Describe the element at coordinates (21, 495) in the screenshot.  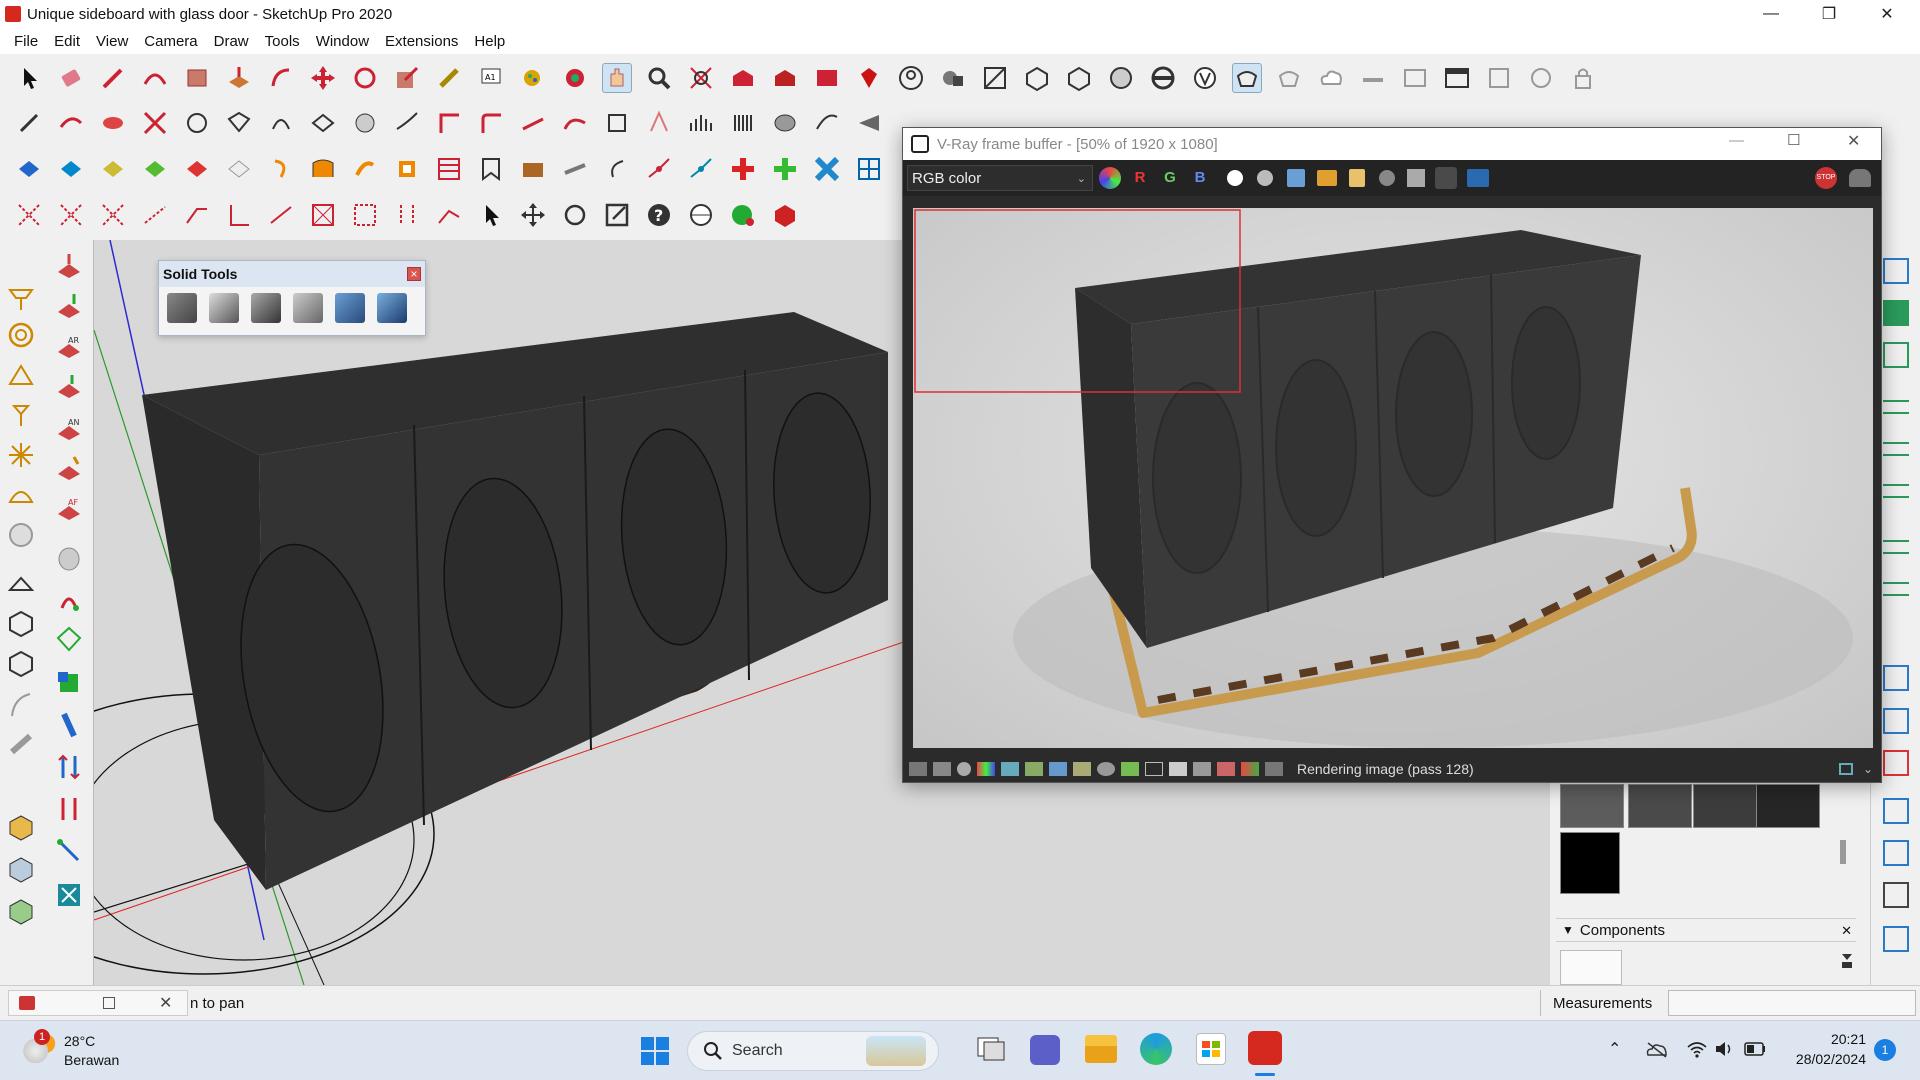
I see `left-tool-6-icon` at that location.